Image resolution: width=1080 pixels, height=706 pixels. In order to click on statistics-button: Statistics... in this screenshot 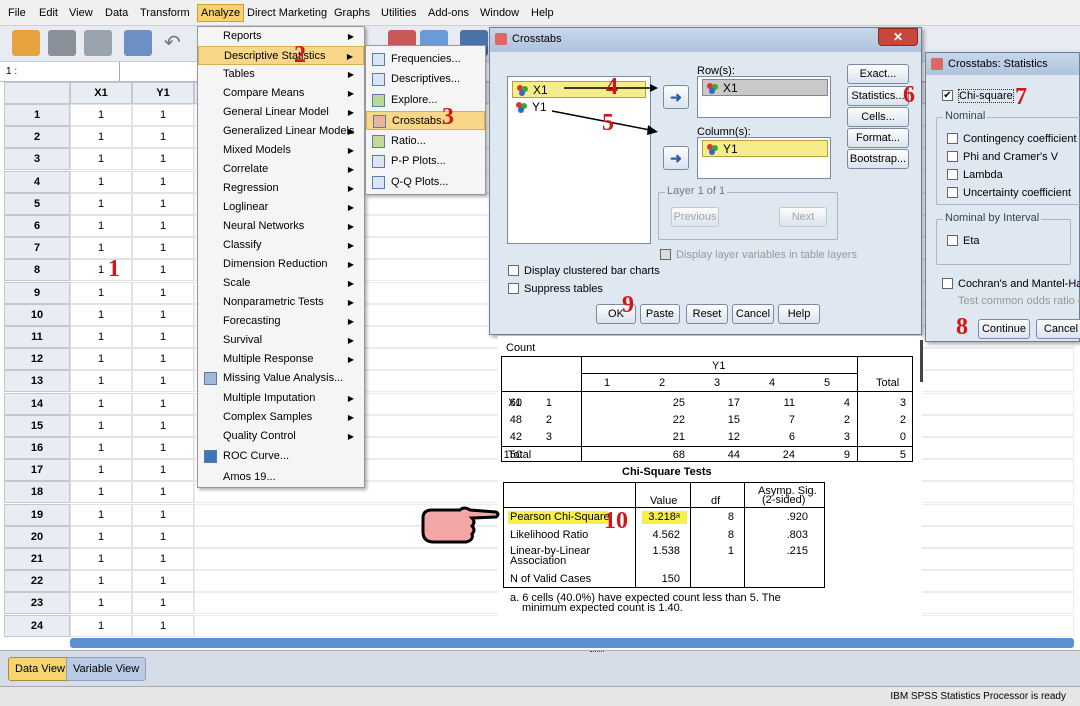, I will do `click(878, 96)`.